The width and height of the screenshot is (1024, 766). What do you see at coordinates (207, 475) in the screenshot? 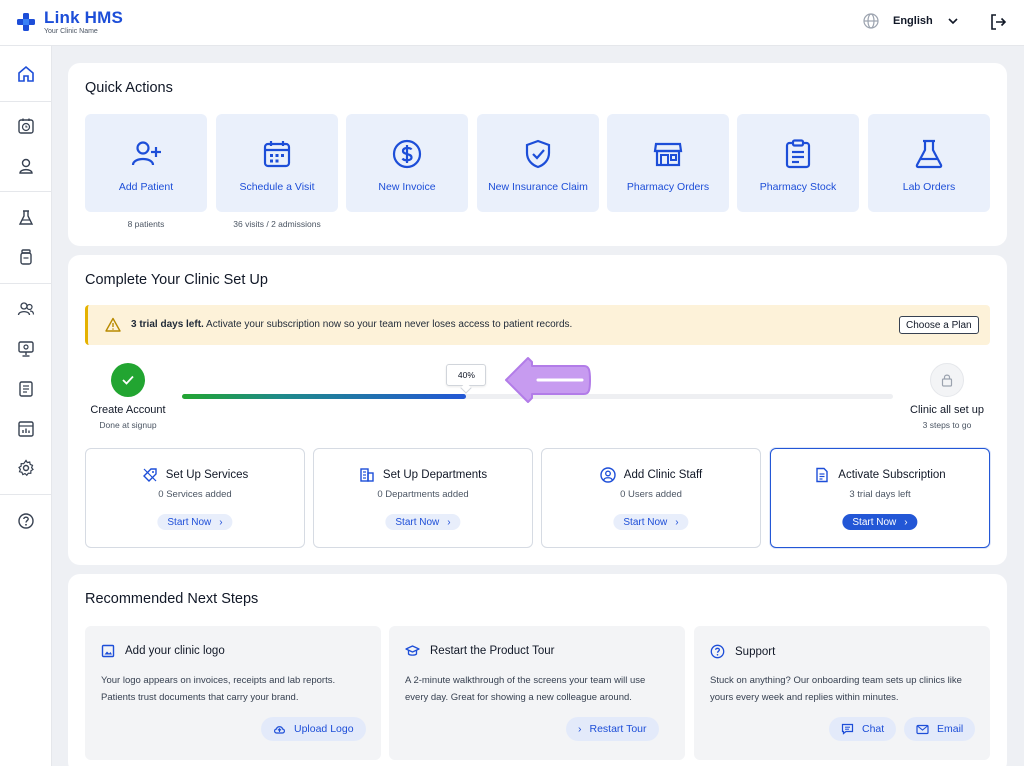
I see `setup-tile-title: Set Up Services` at bounding box center [207, 475].